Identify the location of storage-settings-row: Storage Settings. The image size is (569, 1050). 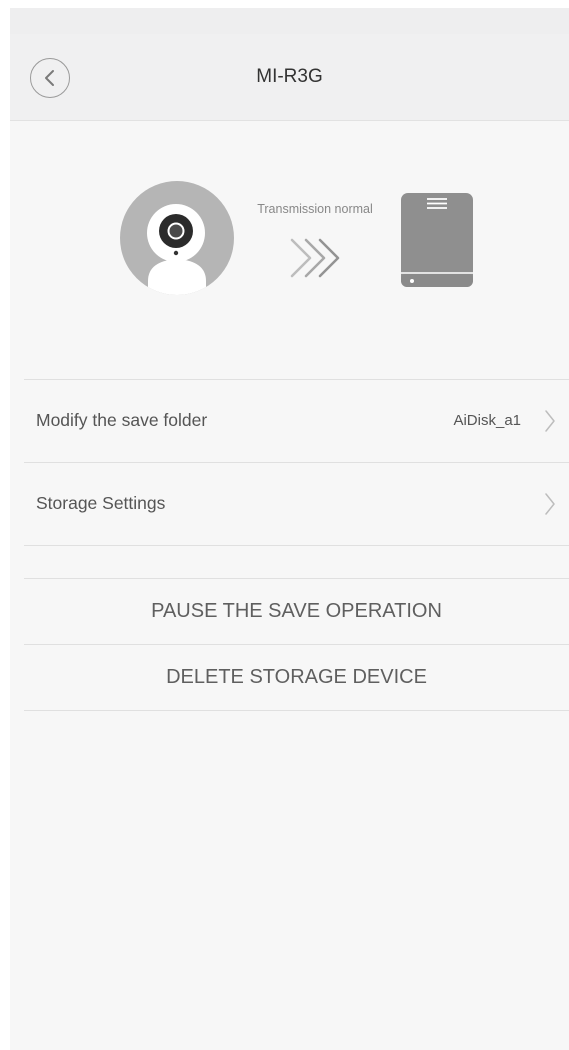
(296, 504).